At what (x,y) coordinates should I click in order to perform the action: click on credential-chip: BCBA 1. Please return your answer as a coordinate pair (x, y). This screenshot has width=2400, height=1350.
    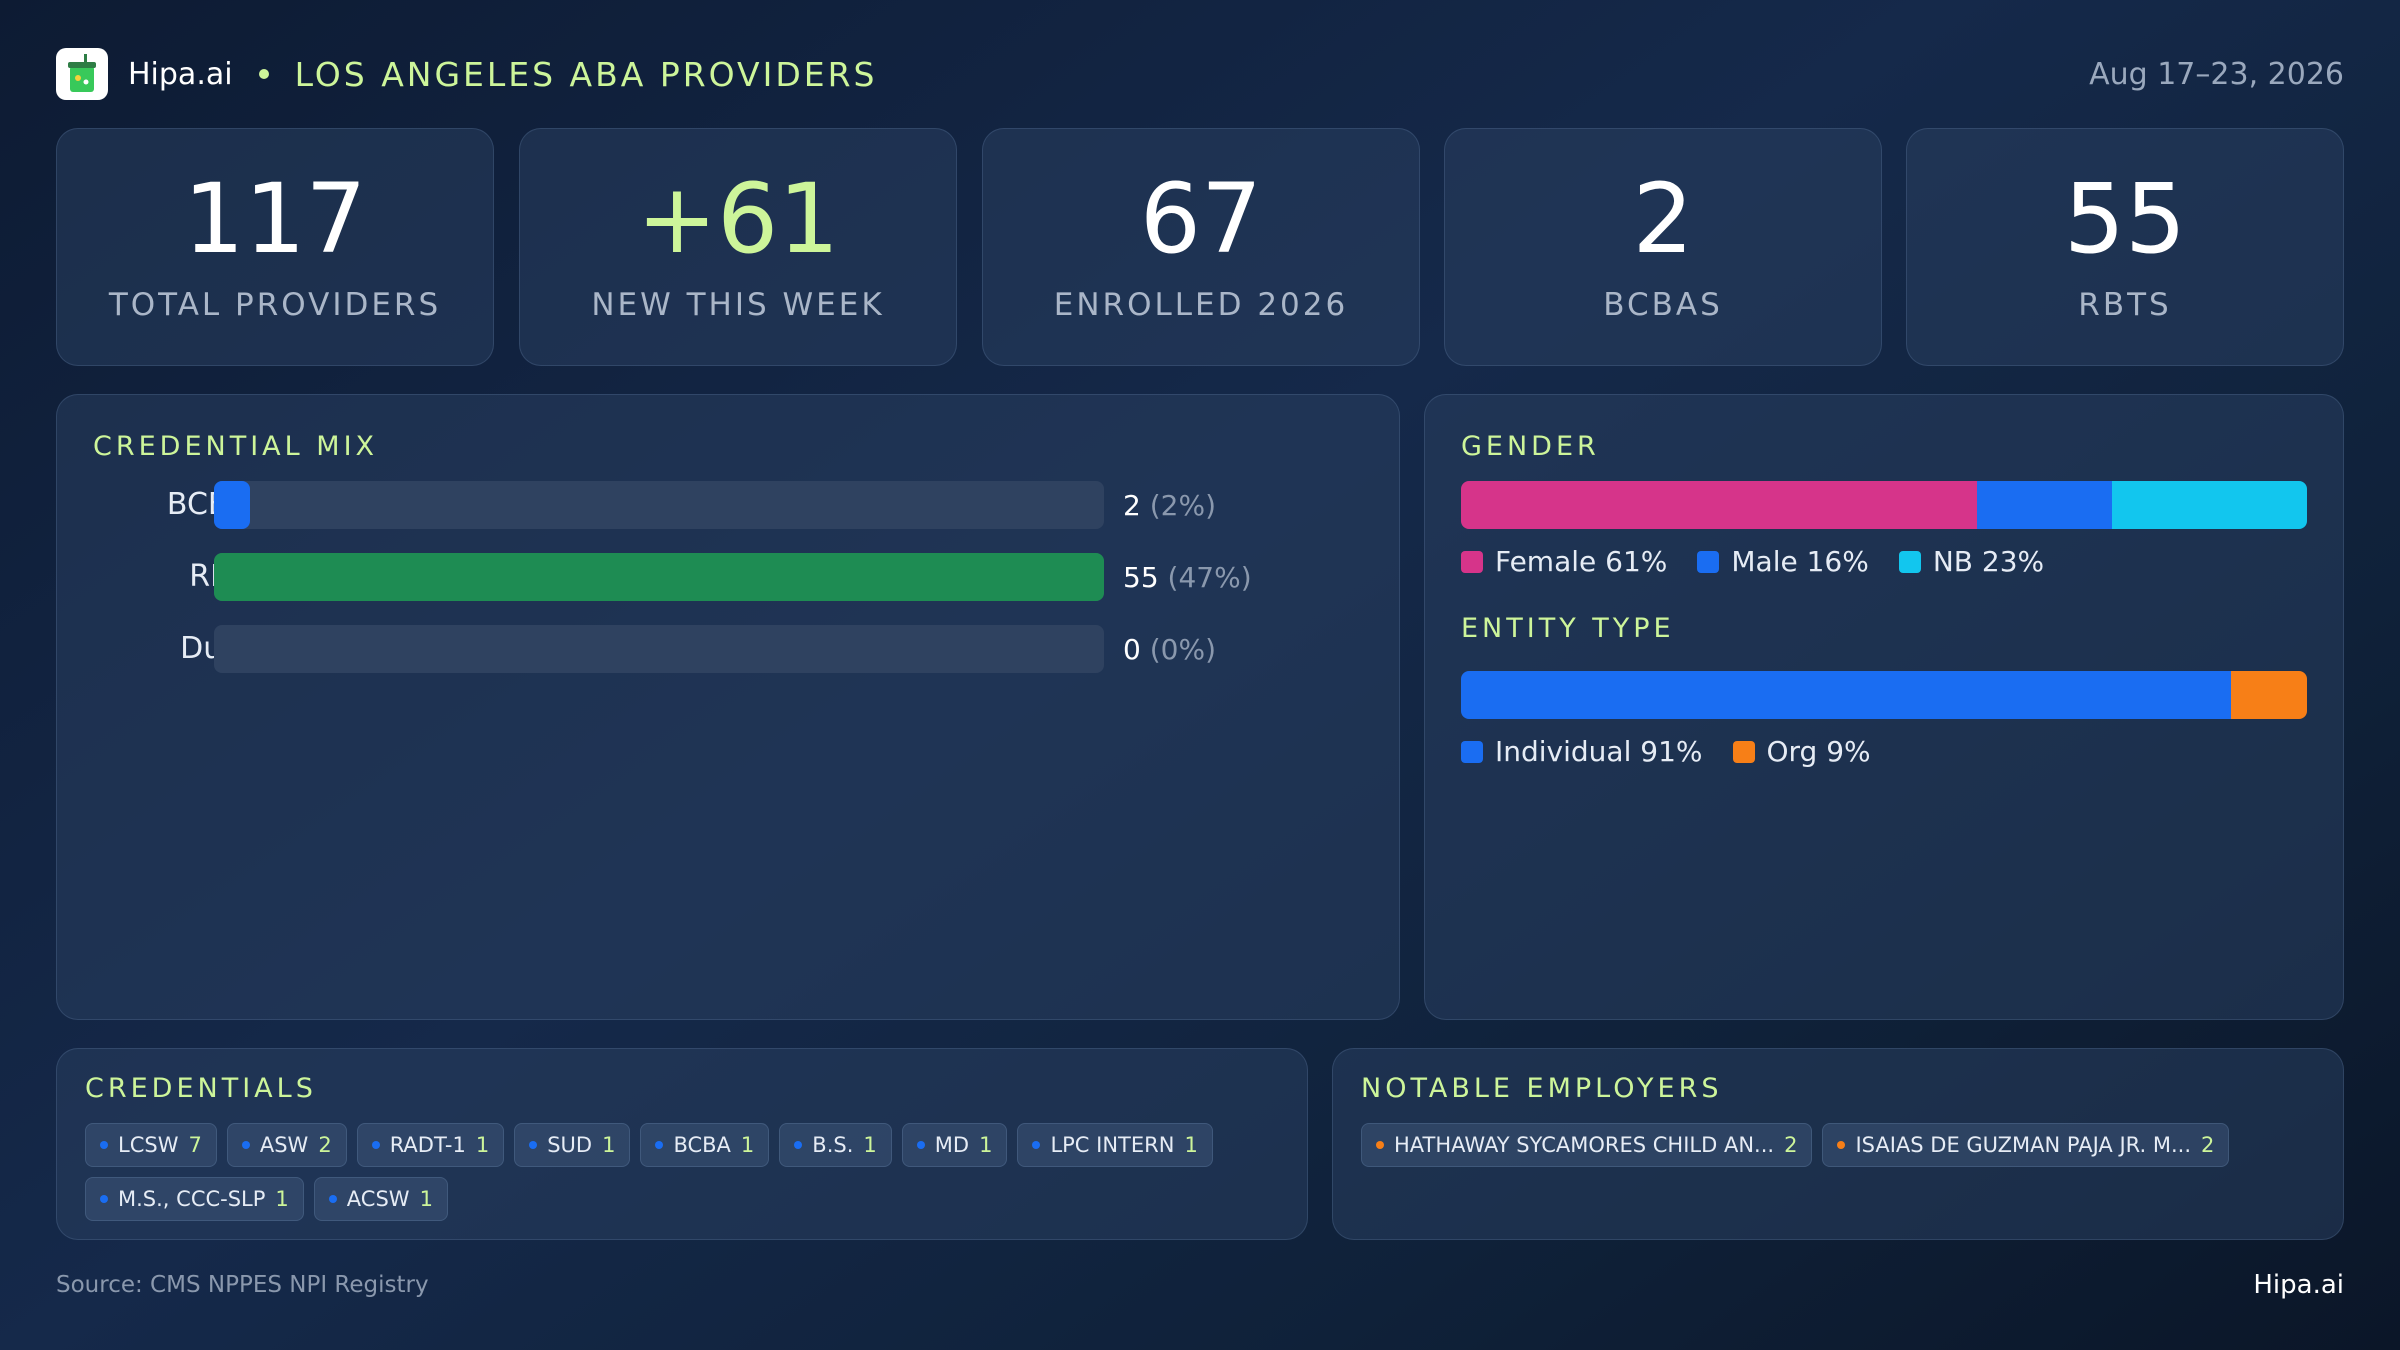
    Looking at the image, I should click on (705, 1145).